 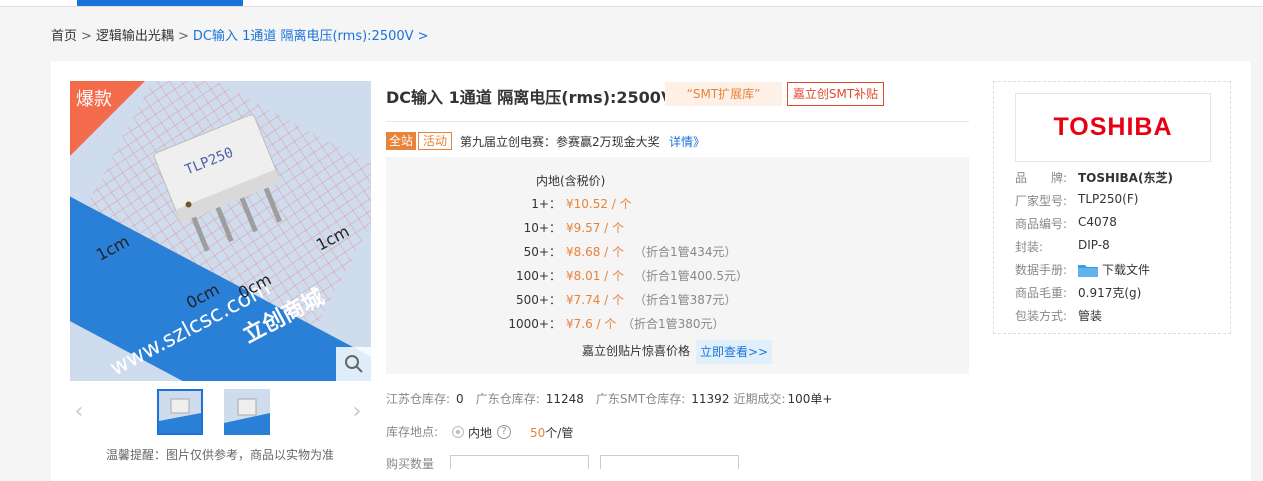 What do you see at coordinates (401, 141) in the screenshot?
I see `all-site-badge: 全站` at bounding box center [401, 141].